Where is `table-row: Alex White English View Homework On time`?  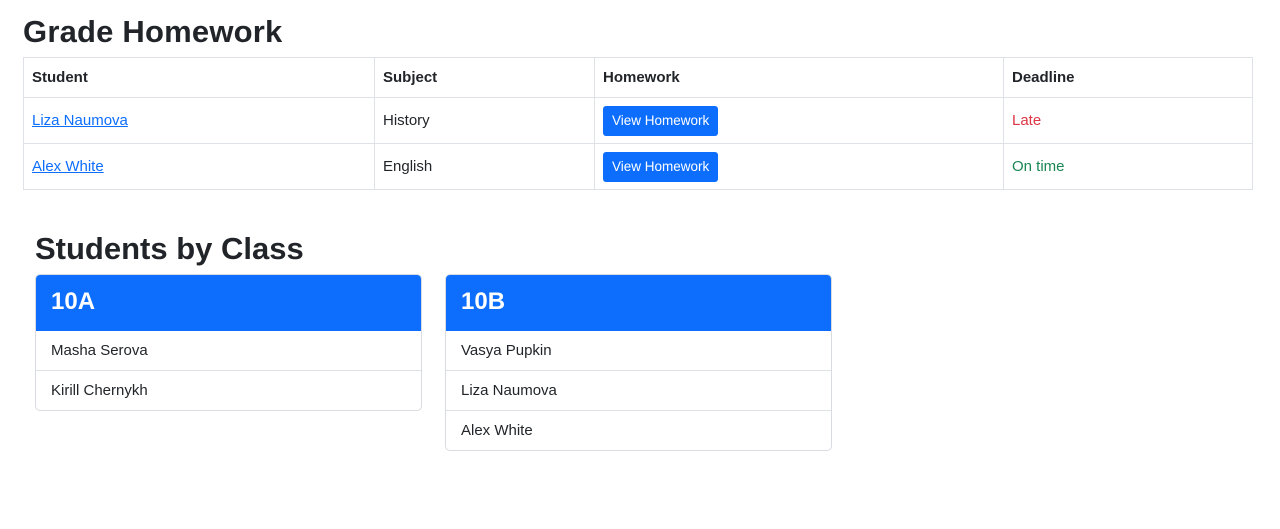 table-row: Alex White English View Homework On time is located at coordinates (638, 166).